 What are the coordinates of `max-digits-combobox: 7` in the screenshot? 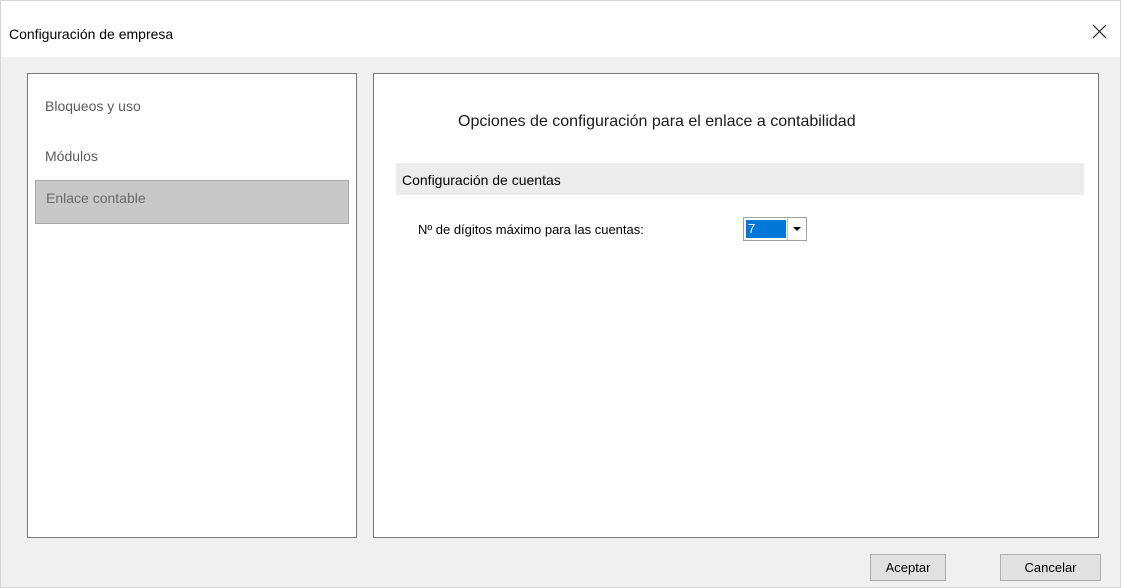 It's located at (775, 229).